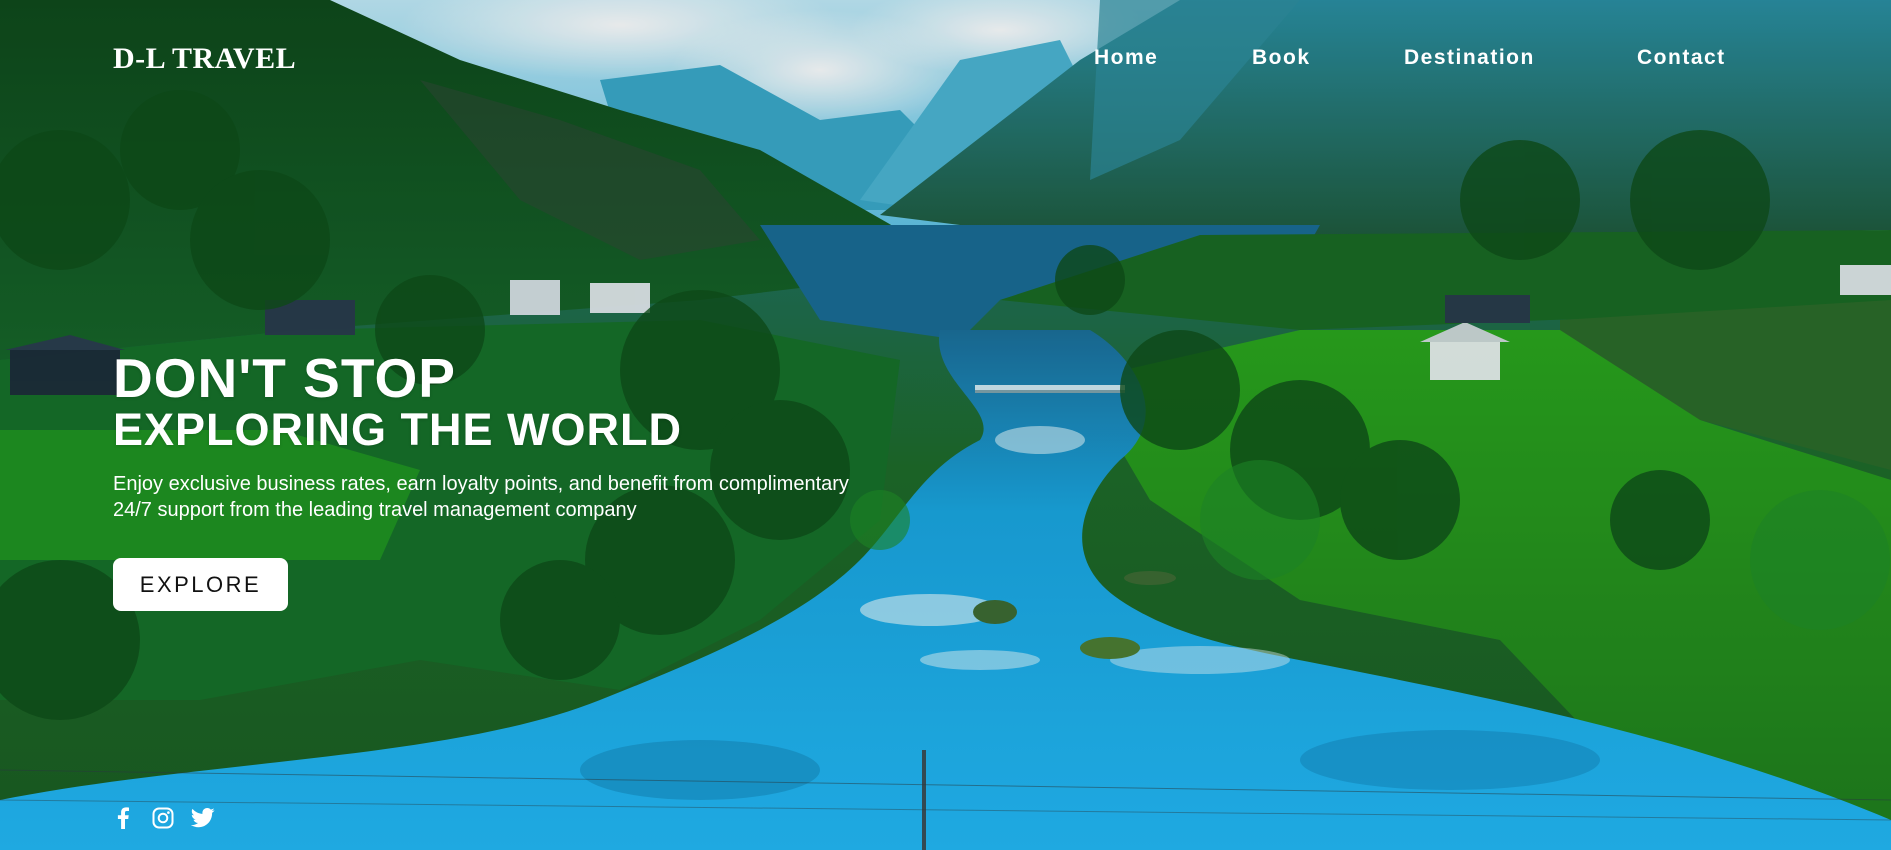 This screenshot has width=1891, height=850. I want to click on main-nav: Home Book Destination Contact, so click(945, 61).